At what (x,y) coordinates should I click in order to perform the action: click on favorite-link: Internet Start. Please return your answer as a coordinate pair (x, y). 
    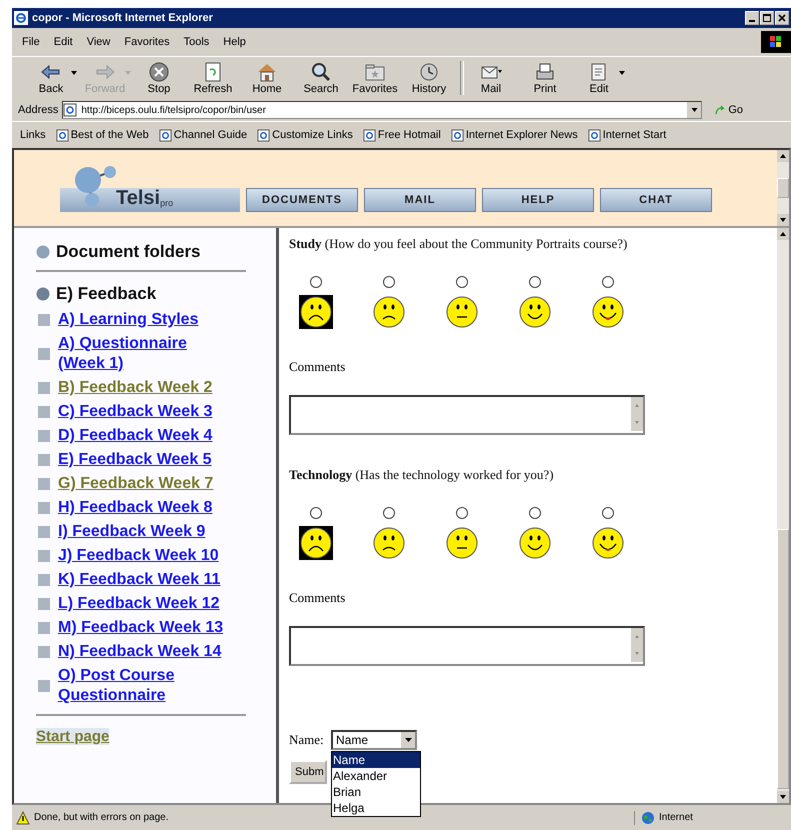
    Looking at the image, I should click on (627, 135).